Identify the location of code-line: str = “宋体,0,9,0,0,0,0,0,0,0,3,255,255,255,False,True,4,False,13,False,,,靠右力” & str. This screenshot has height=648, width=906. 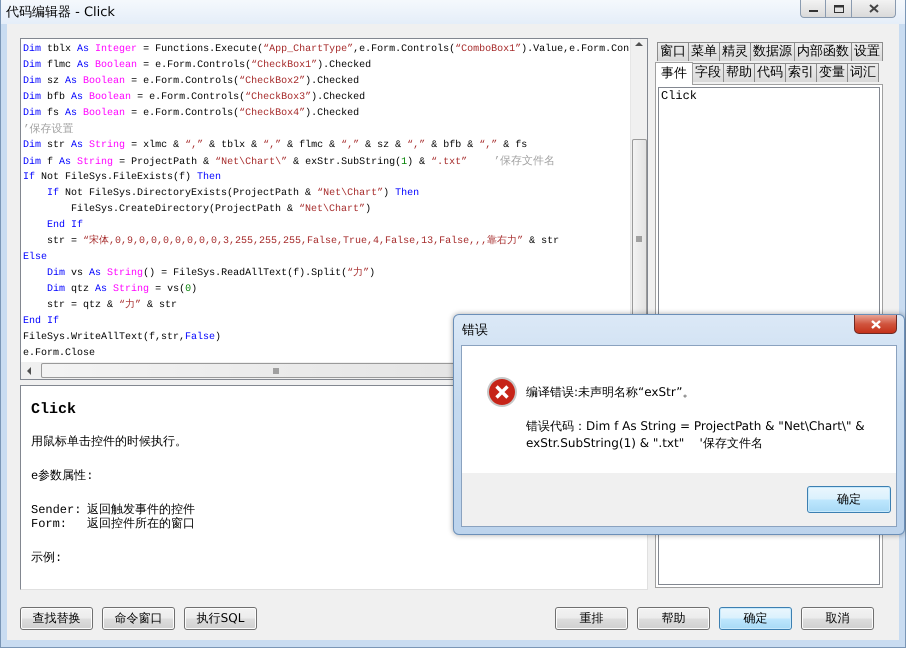
(303, 241).